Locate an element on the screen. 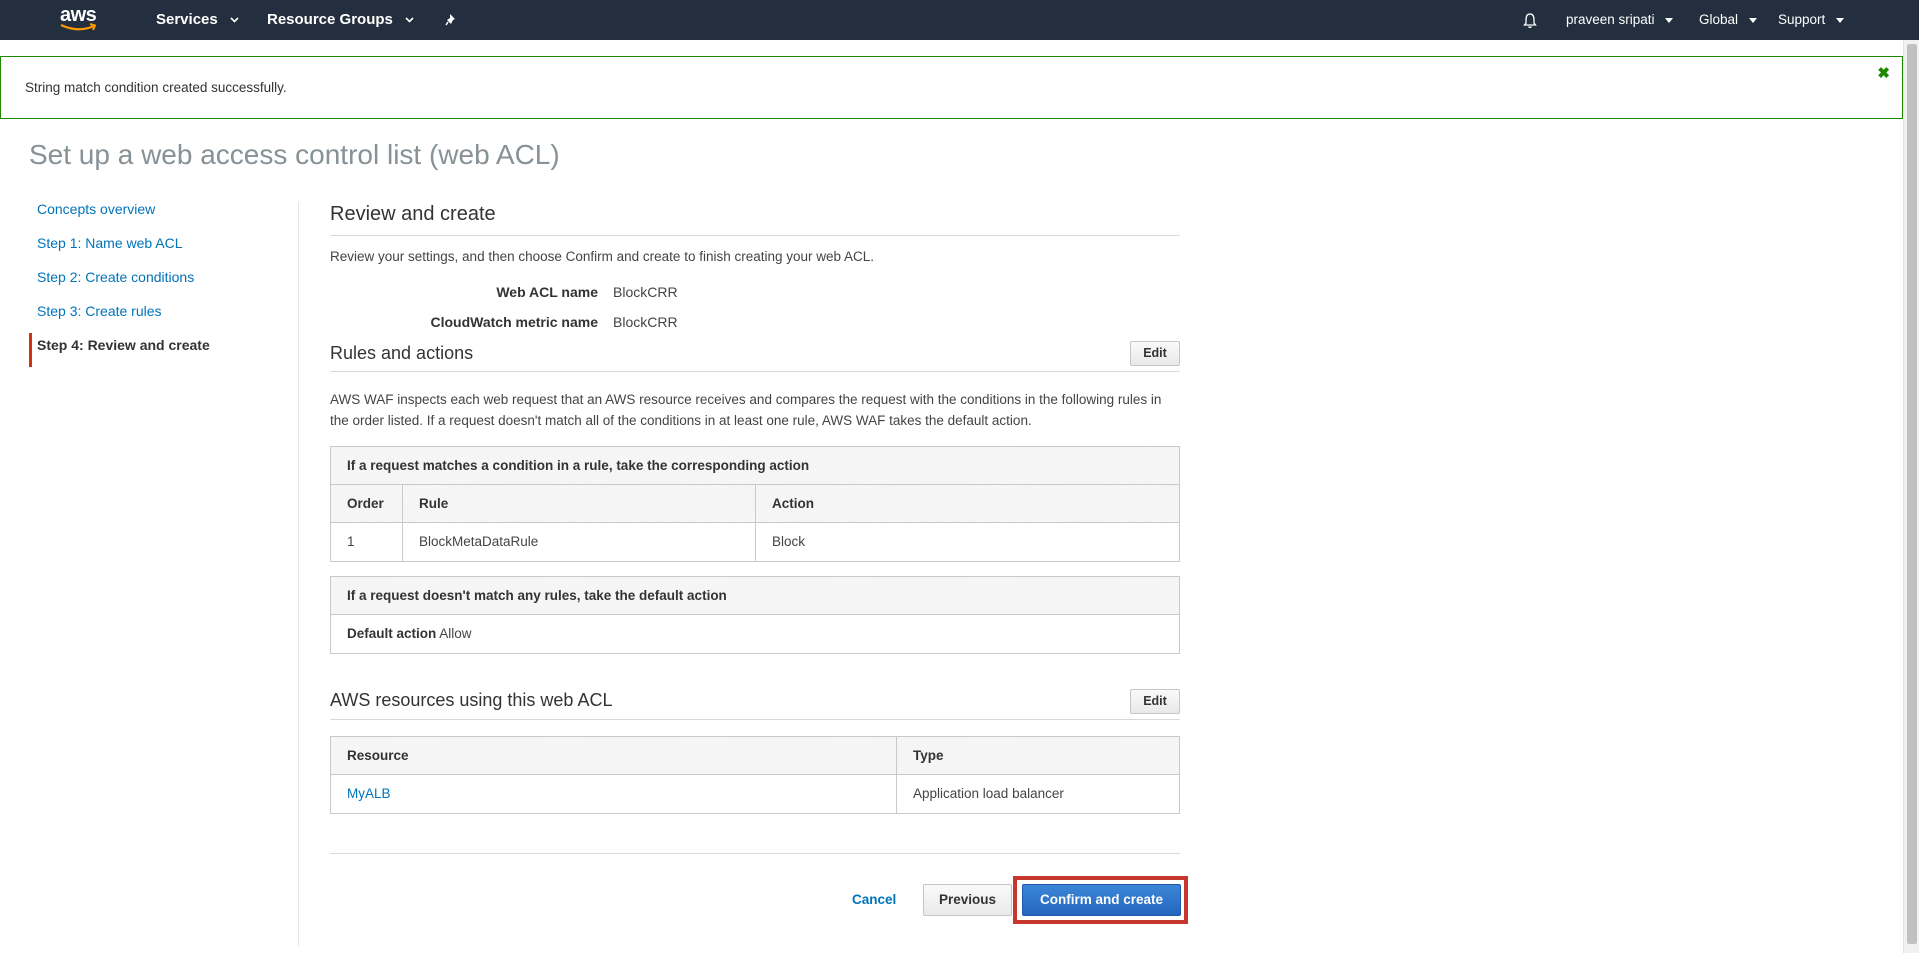 The width and height of the screenshot is (1919, 953). services-label: Services is located at coordinates (187, 19).